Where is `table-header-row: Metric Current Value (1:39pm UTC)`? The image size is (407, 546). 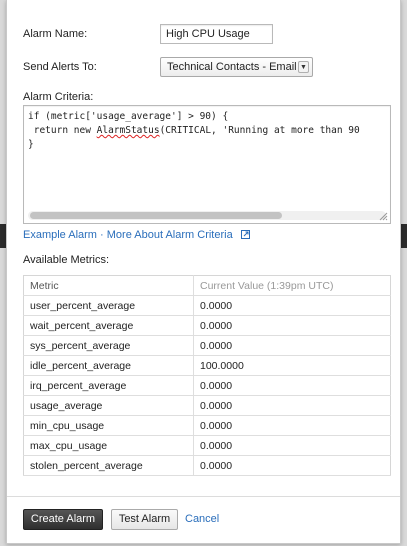 table-header-row: Metric Current Value (1:39pm UTC) is located at coordinates (207, 285).